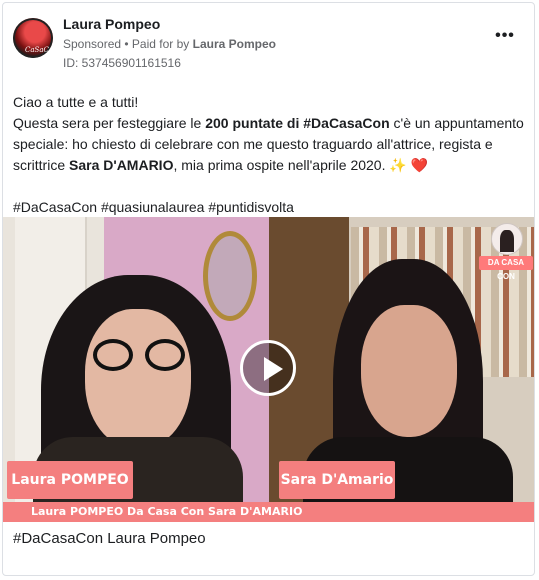 The width and height of the screenshot is (539, 580). Describe the element at coordinates (419, 165) in the screenshot. I see `heart-icon: ❤️` at that location.